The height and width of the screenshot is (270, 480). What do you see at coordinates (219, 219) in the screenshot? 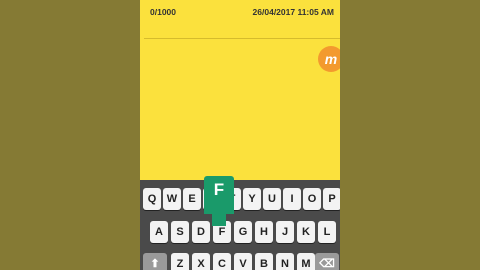
I see `key-press-popup-stem` at bounding box center [219, 219].